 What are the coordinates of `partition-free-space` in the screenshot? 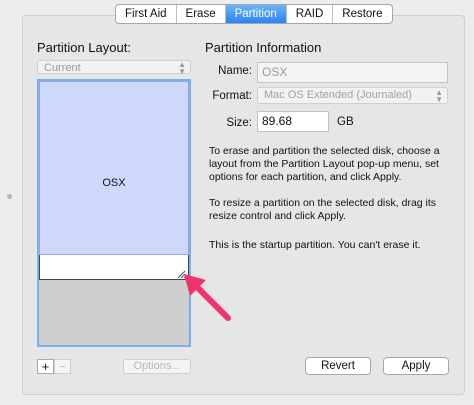 It's located at (114, 267).